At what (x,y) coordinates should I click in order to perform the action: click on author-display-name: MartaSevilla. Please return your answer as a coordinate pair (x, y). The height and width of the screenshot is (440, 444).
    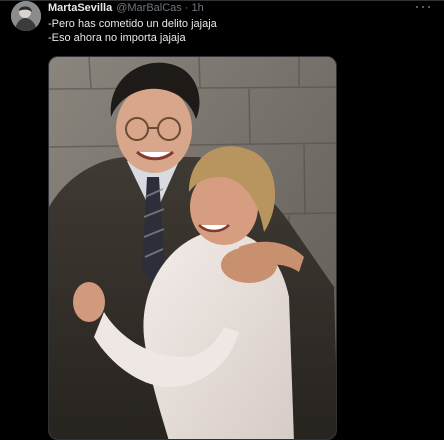
    Looking at the image, I should click on (80, 8).